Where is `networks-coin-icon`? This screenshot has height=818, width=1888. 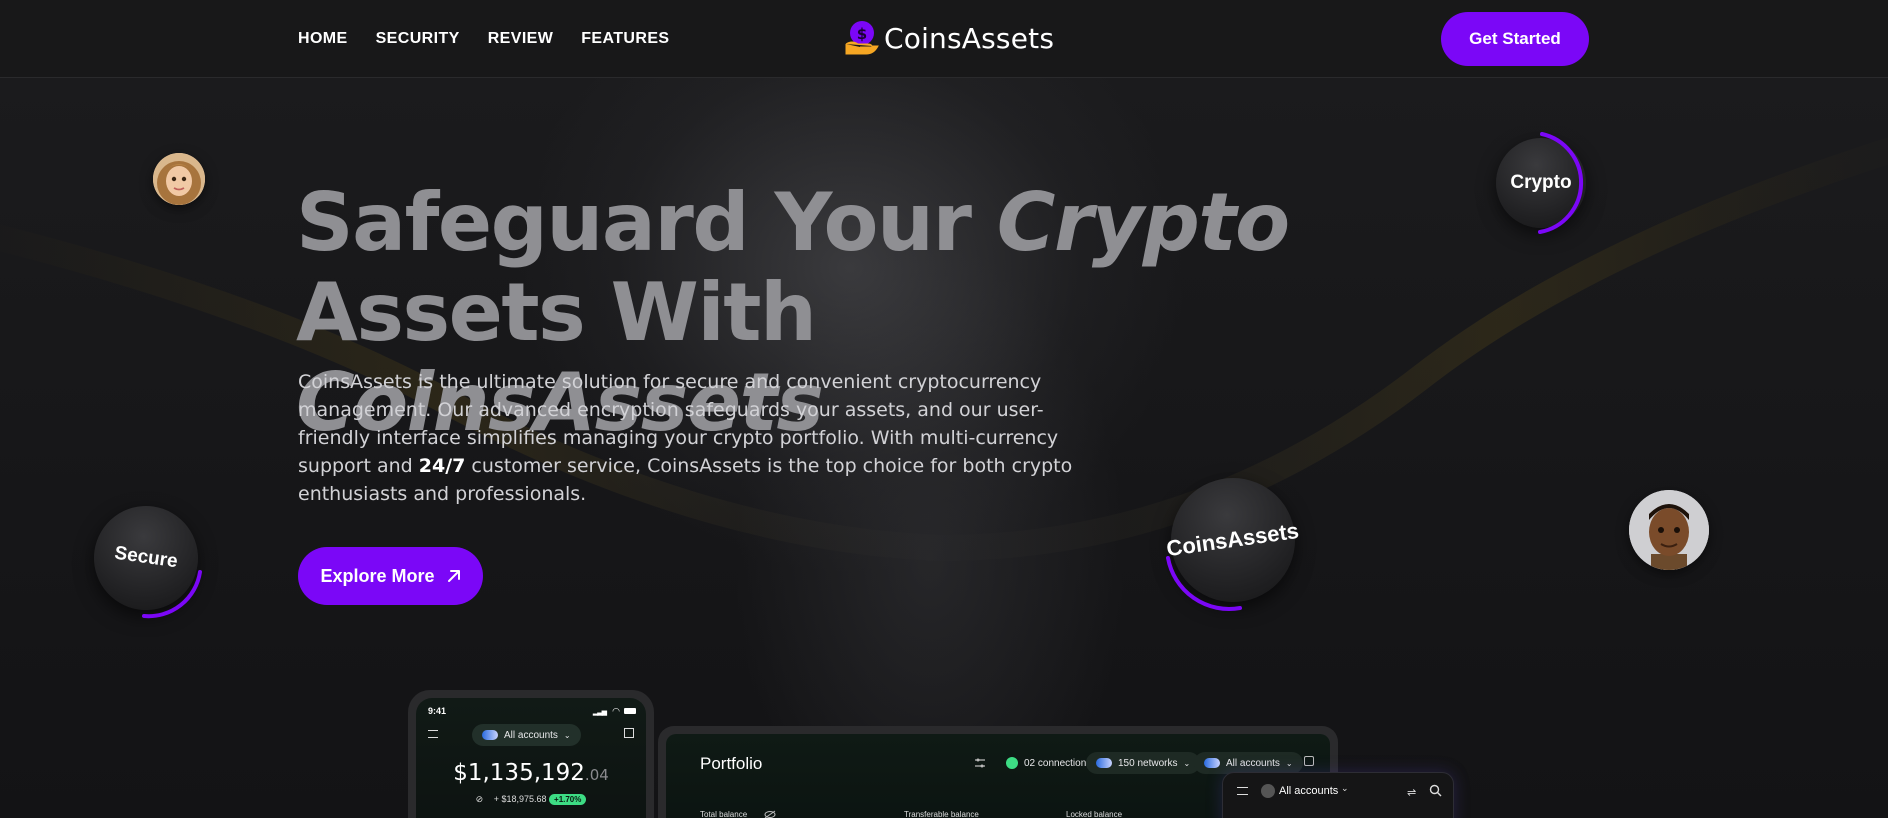 networks-coin-icon is located at coordinates (1104, 763).